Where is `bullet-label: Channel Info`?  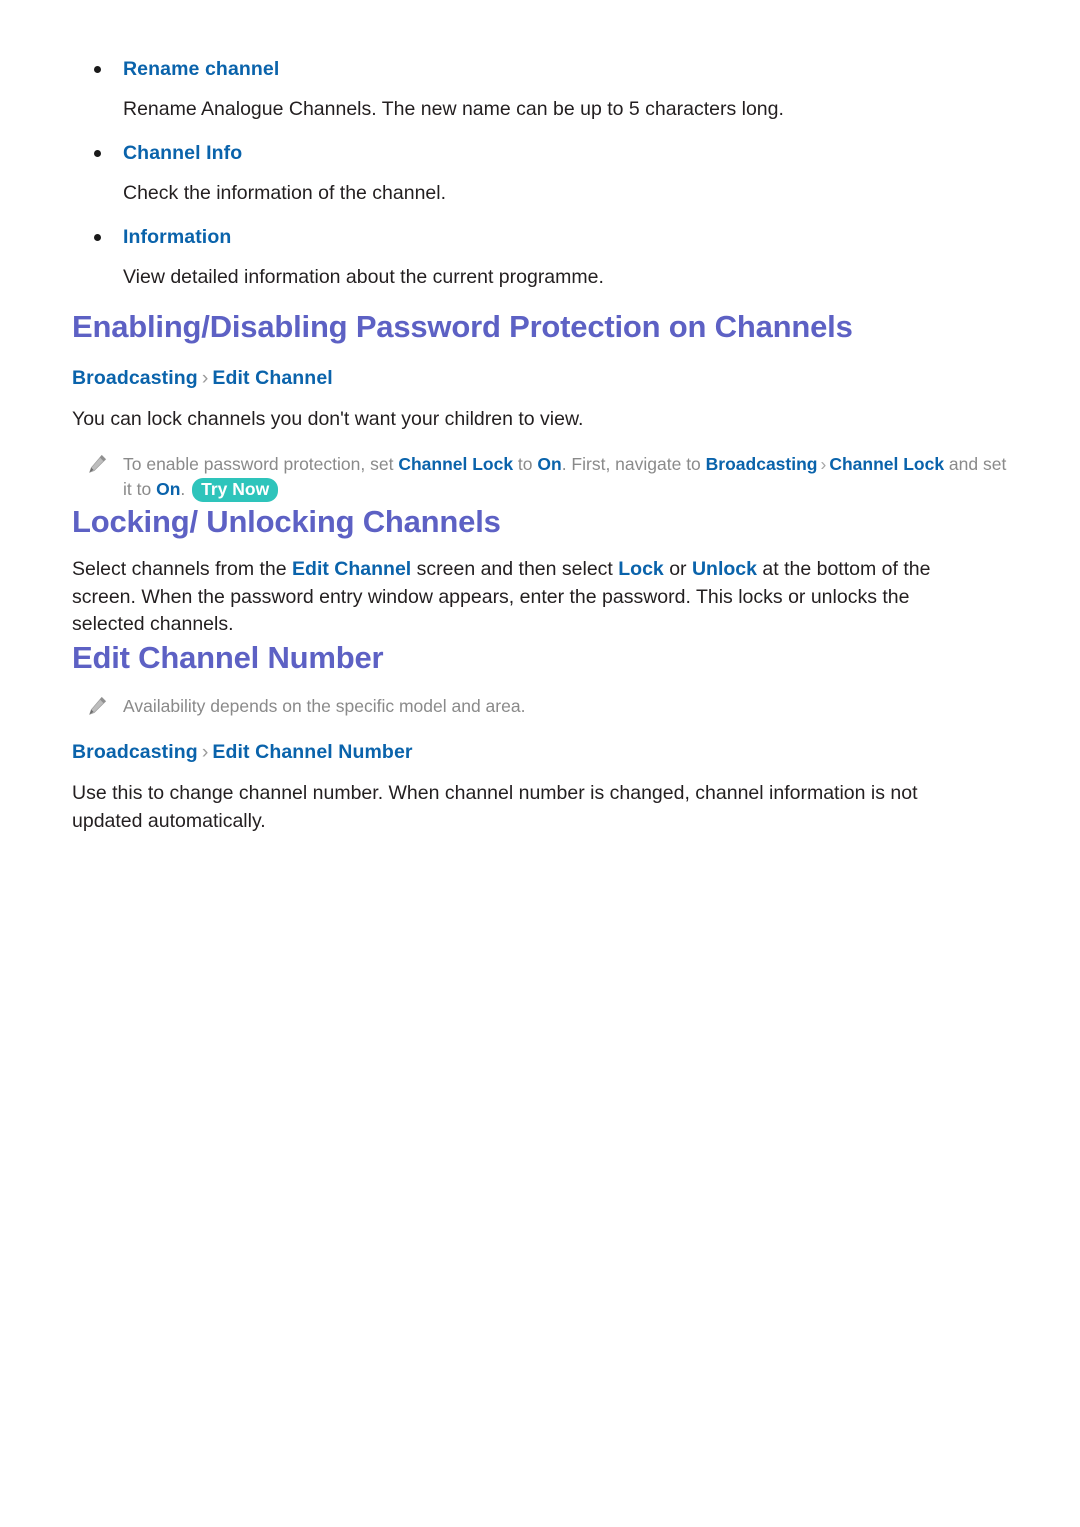 bullet-label: Channel Info is located at coordinates (183, 153).